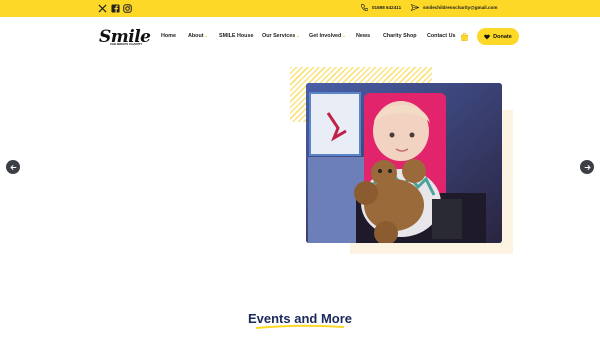 The height and width of the screenshot is (338, 600). I want to click on shopping-bag-icon, so click(464, 36).